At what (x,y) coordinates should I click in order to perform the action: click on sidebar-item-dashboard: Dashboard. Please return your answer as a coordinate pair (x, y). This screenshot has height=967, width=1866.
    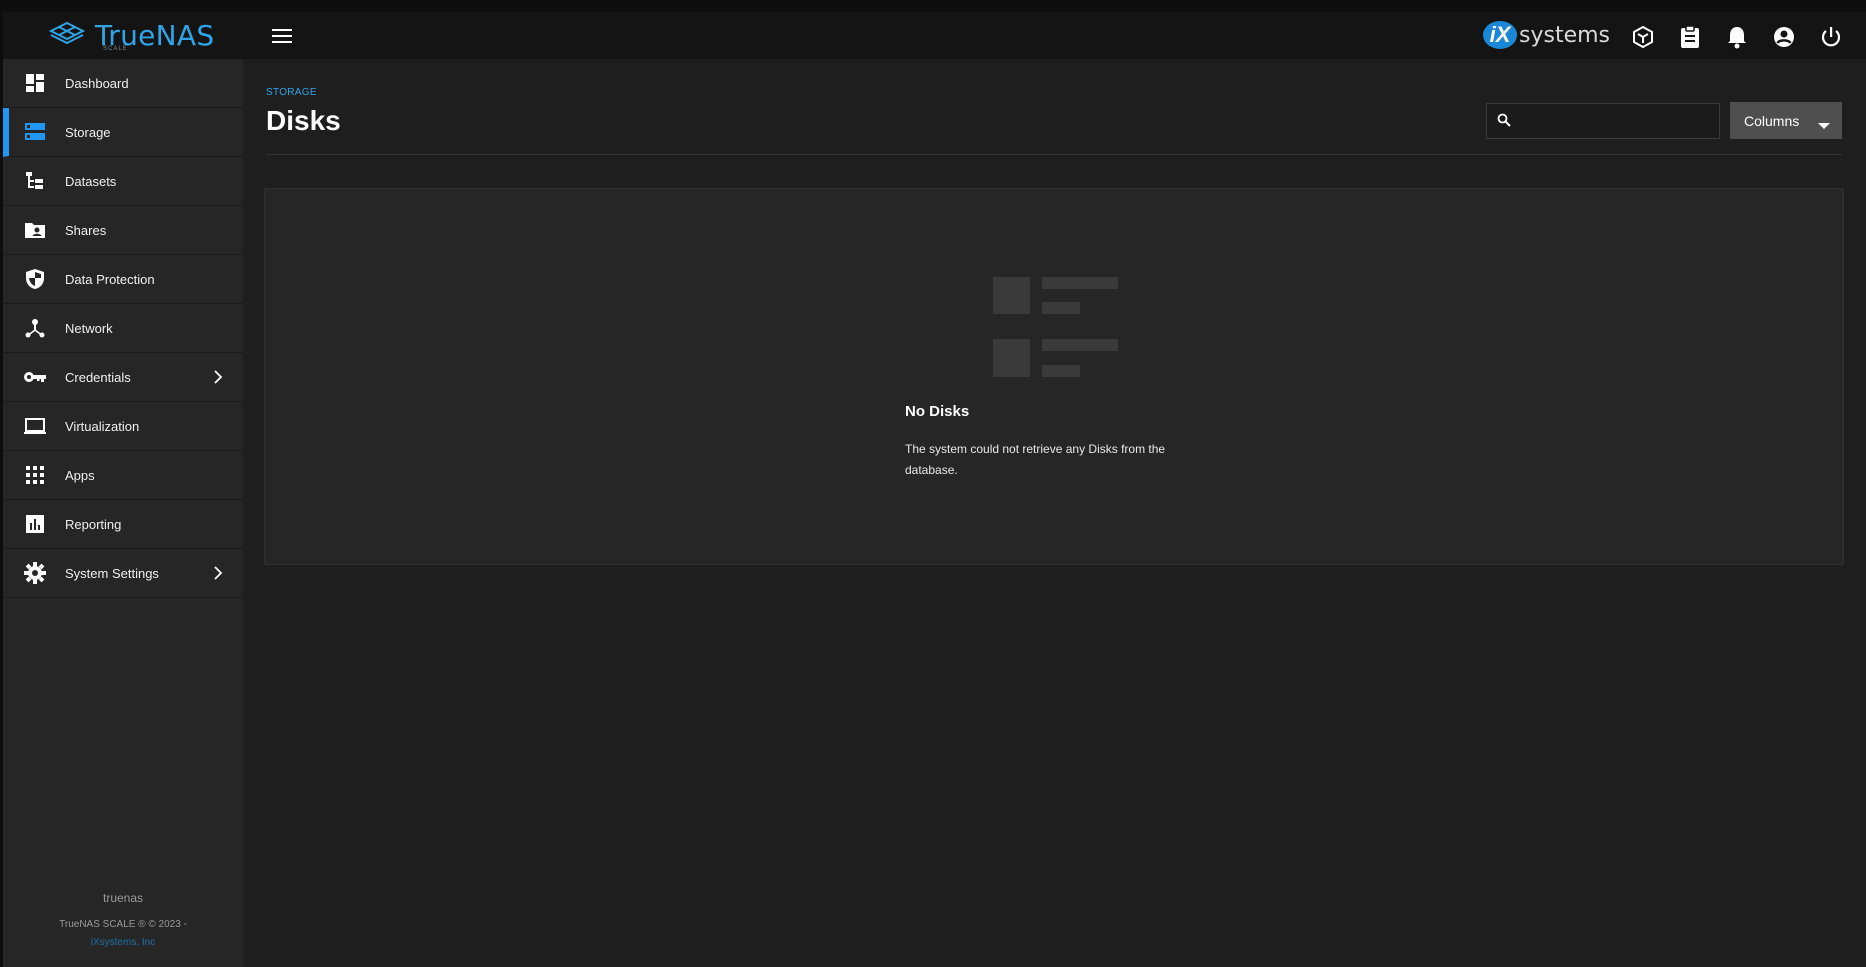
    Looking at the image, I should click on (123, 83).